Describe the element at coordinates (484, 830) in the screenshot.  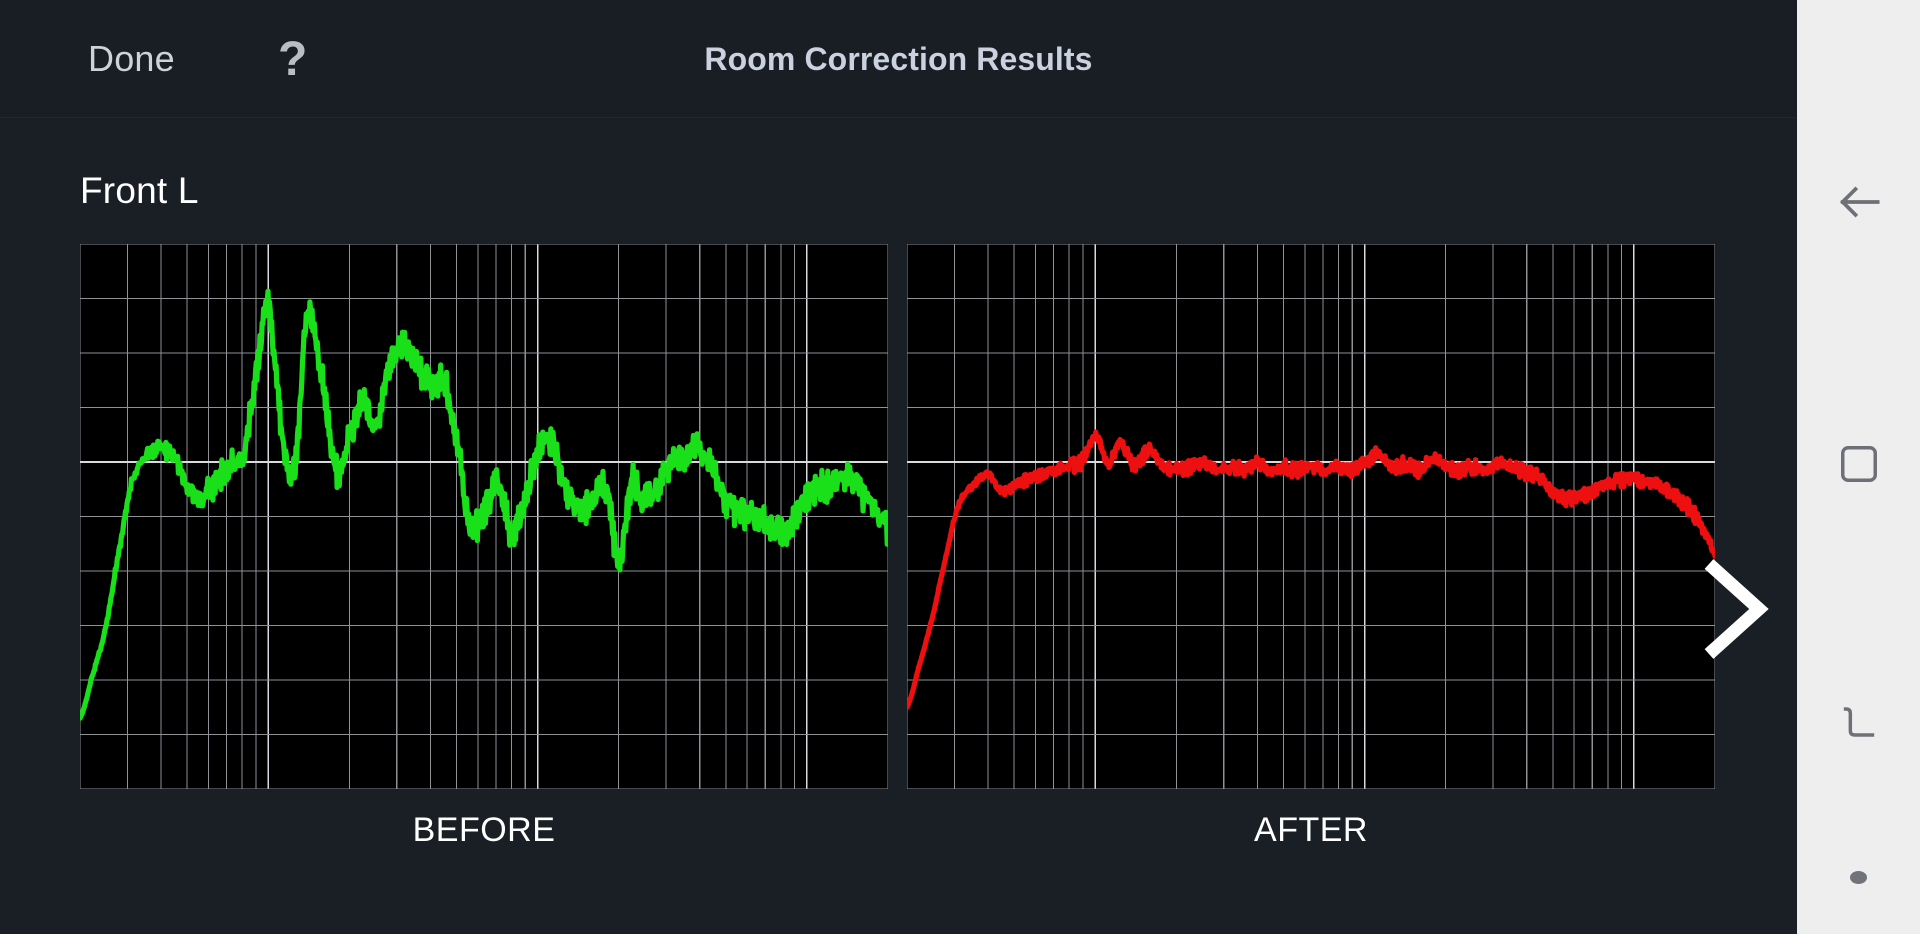
I see `chart-caption-before: BEFORE` at that location.